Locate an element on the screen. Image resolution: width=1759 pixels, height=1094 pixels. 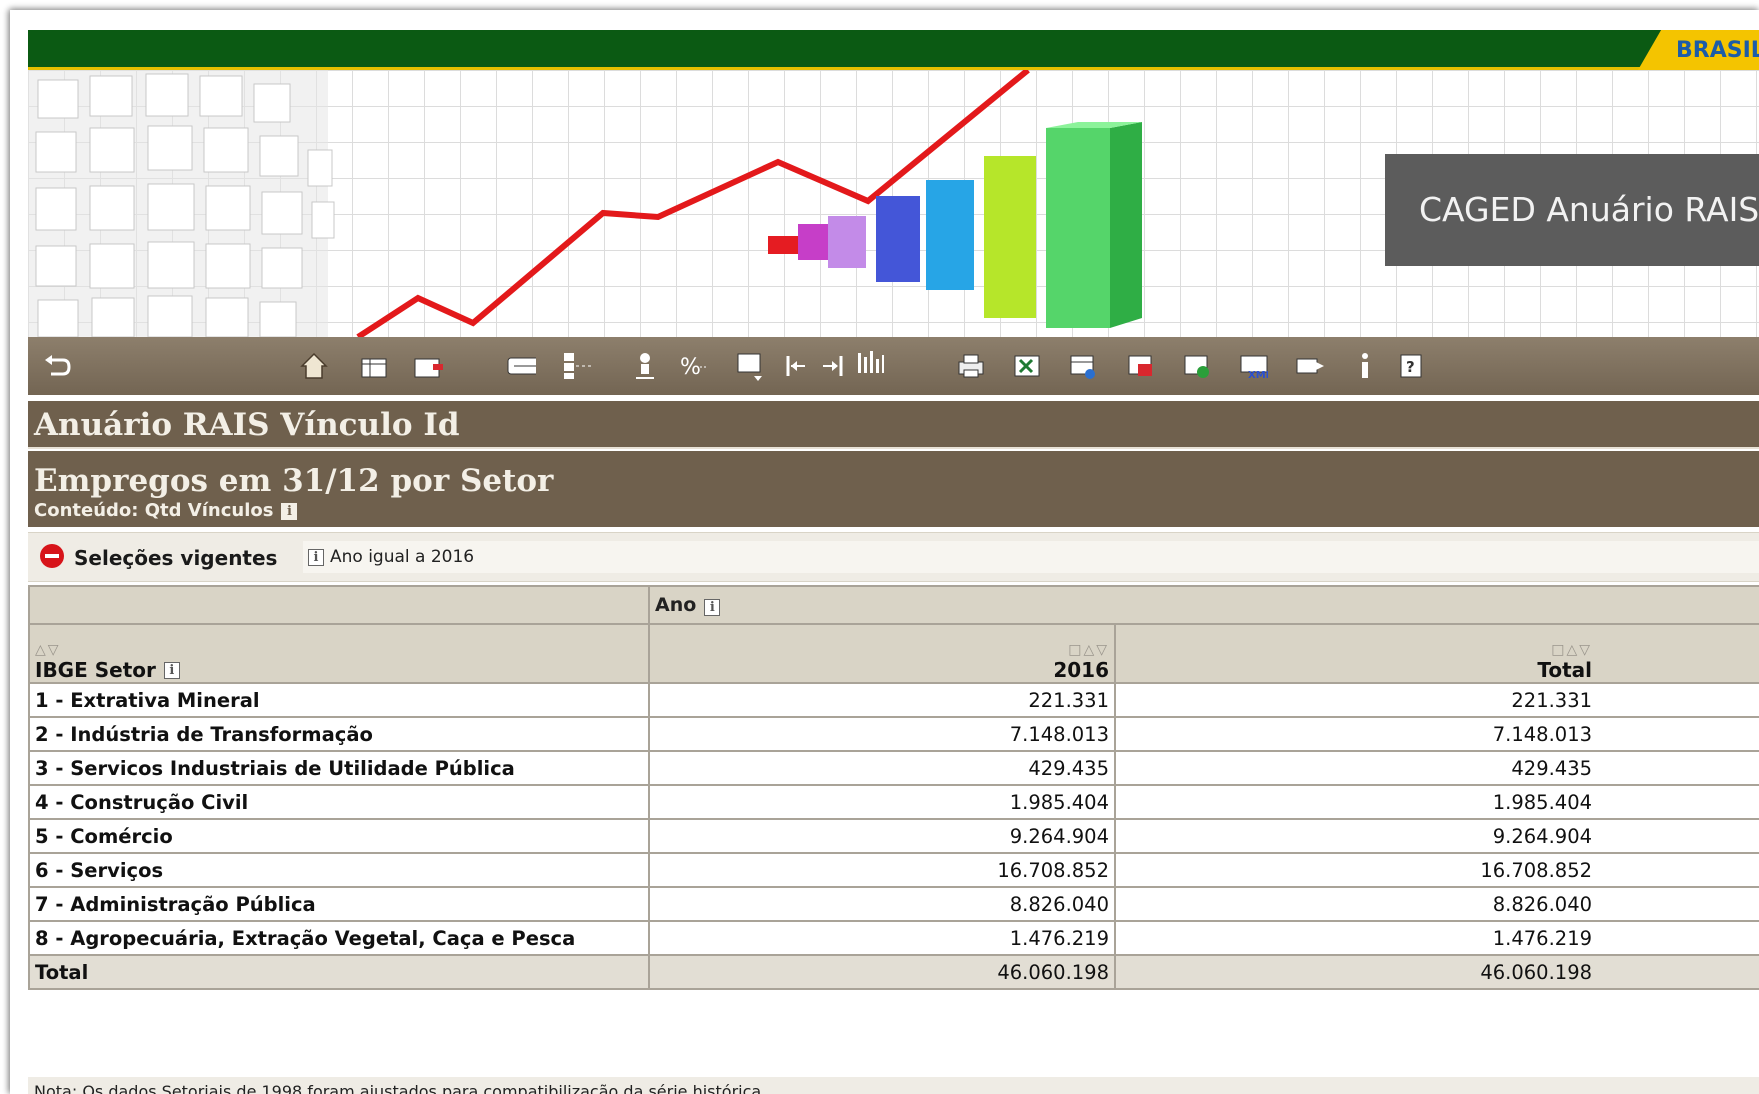
globe-tiles is located at coordinates (181, 203).